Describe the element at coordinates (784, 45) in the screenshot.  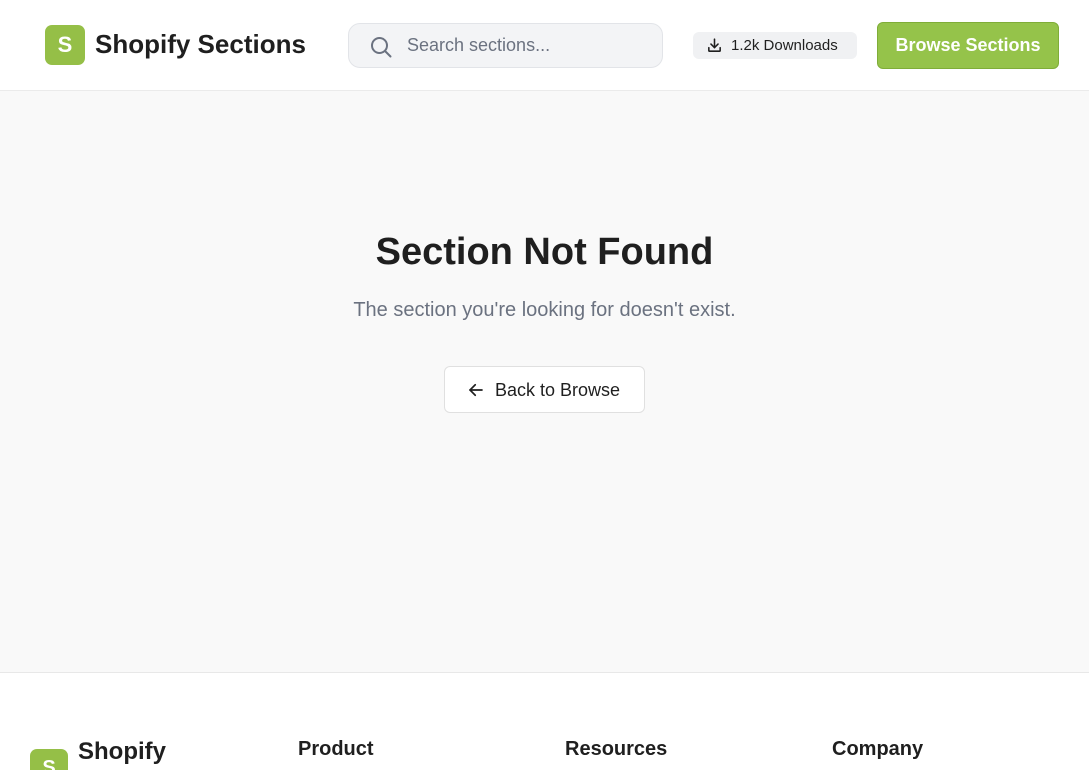
I see `downloads-label: 1.2k Downloads` at that location.